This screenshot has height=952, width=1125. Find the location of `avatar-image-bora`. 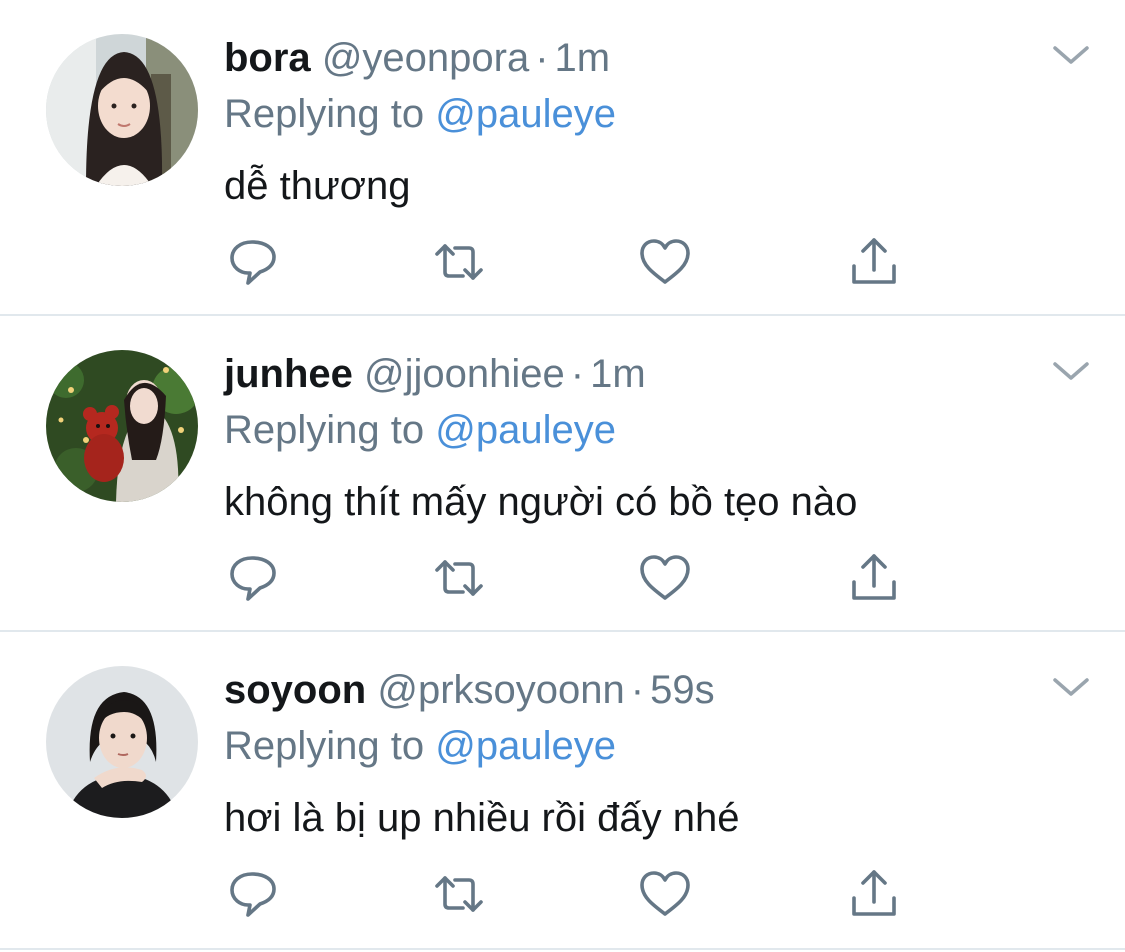

avatar-image-bora is located at coordinates (122, 110).